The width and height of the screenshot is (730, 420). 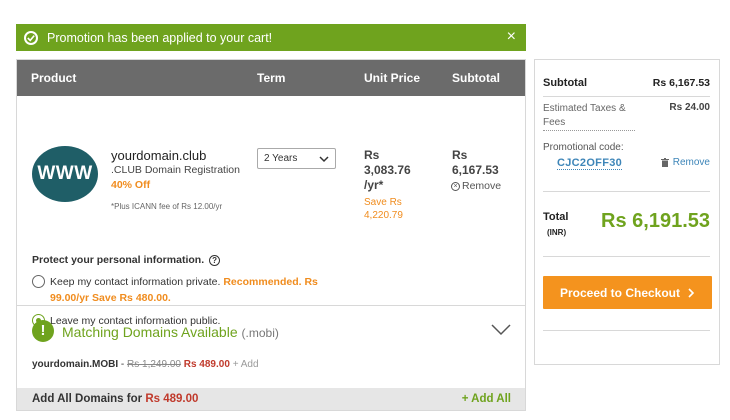 What do you see at coordinates (75, 364) in the screenshot?
I see `suggested-domain: yourdomain.MOBI` at bounding box center [75, 364].